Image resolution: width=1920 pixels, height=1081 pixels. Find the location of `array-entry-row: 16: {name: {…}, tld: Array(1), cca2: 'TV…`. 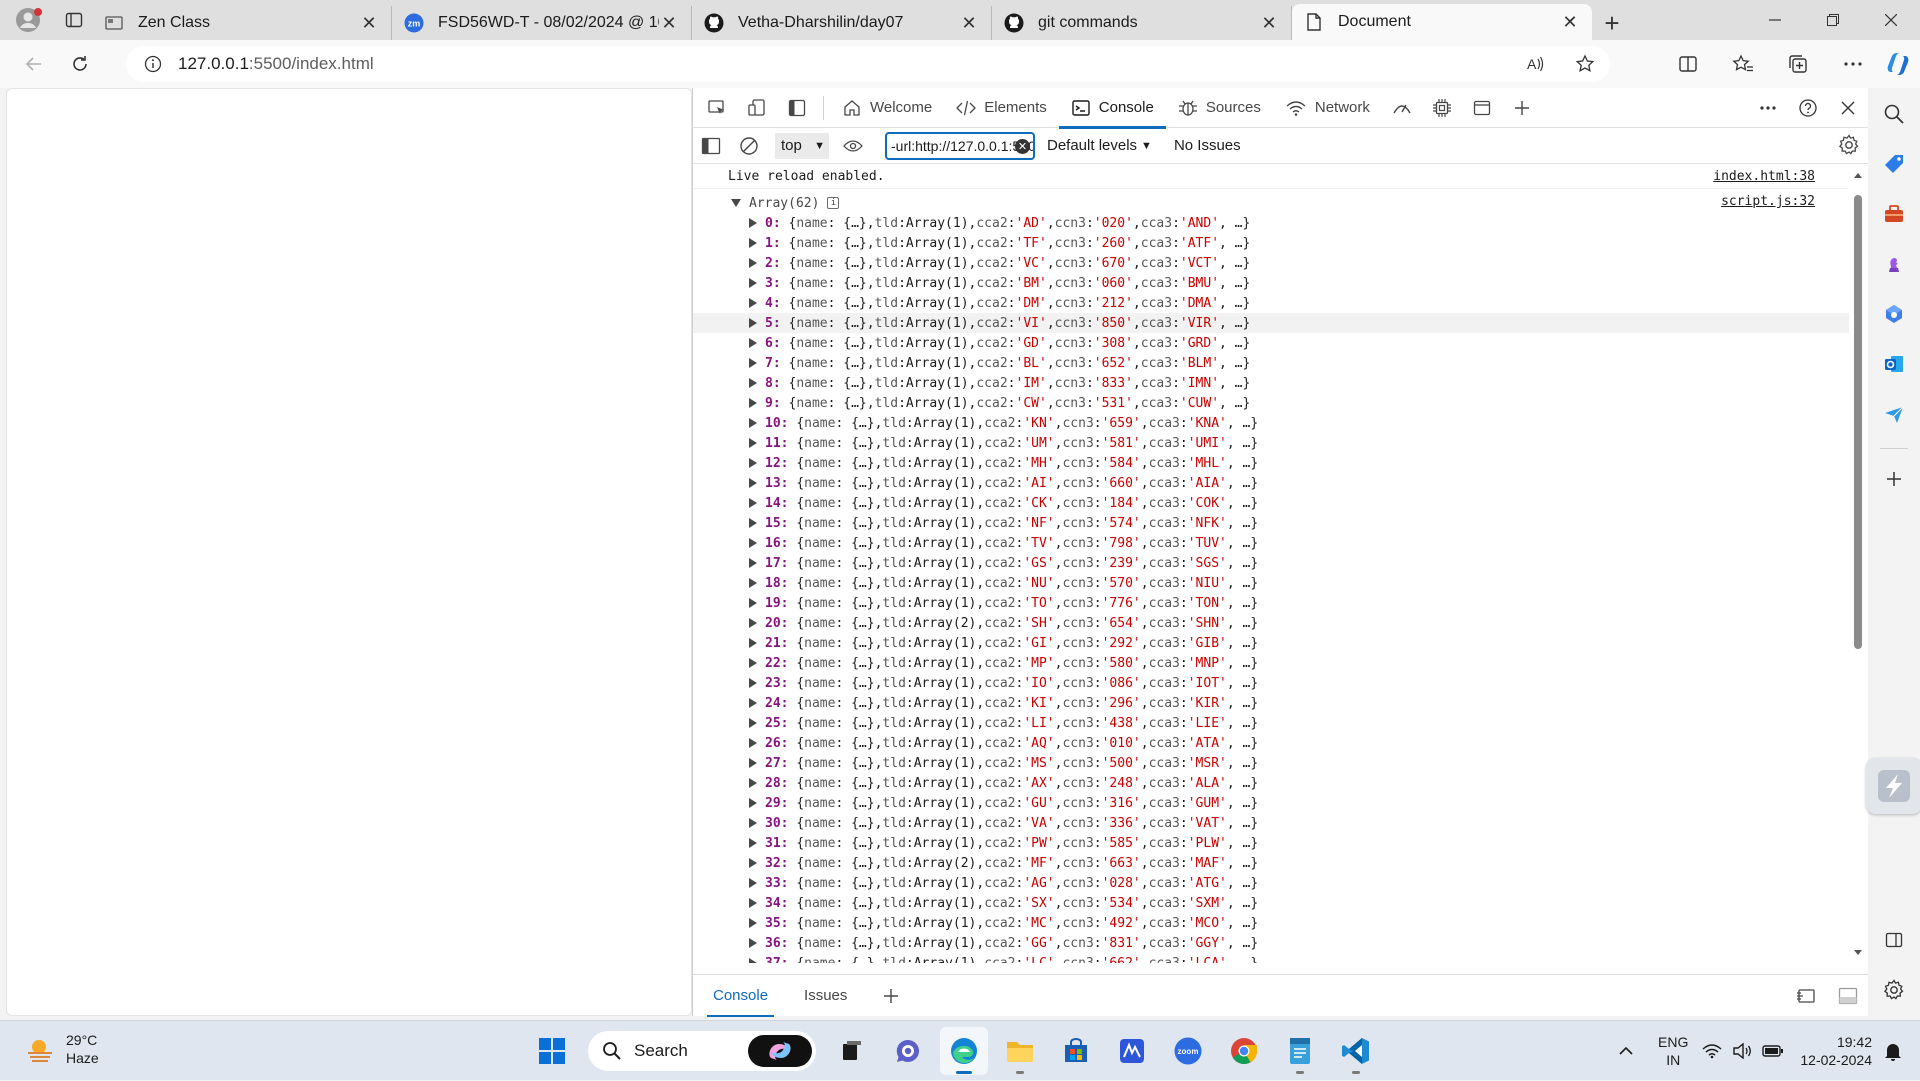

array-entry-row: 16: {name: {…}, tld: Array(1), cca2: 'TV… is located at coordinates (1271, 543).